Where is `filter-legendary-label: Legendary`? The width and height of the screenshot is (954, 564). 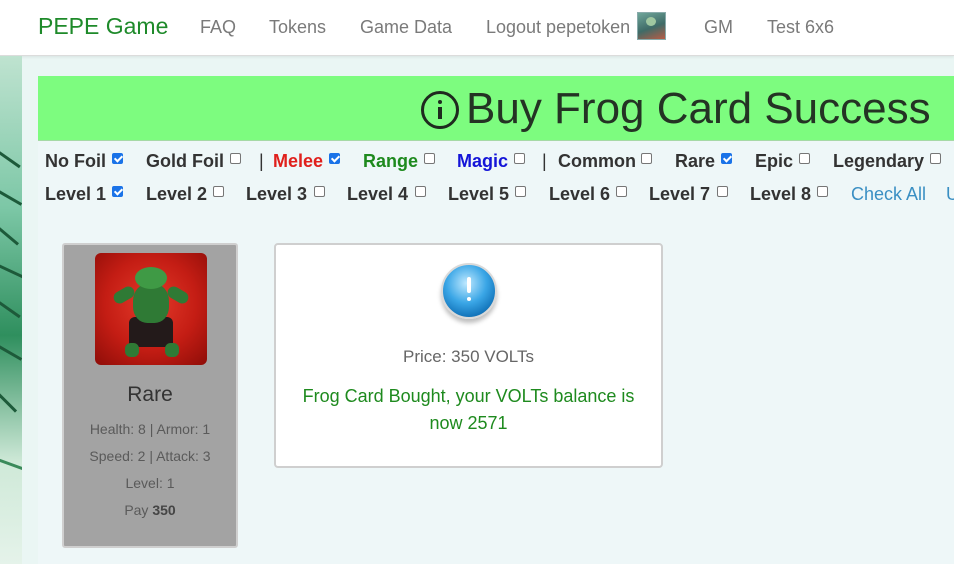
filter-legendary-label: Legendary is located at coordinates (878, 161).